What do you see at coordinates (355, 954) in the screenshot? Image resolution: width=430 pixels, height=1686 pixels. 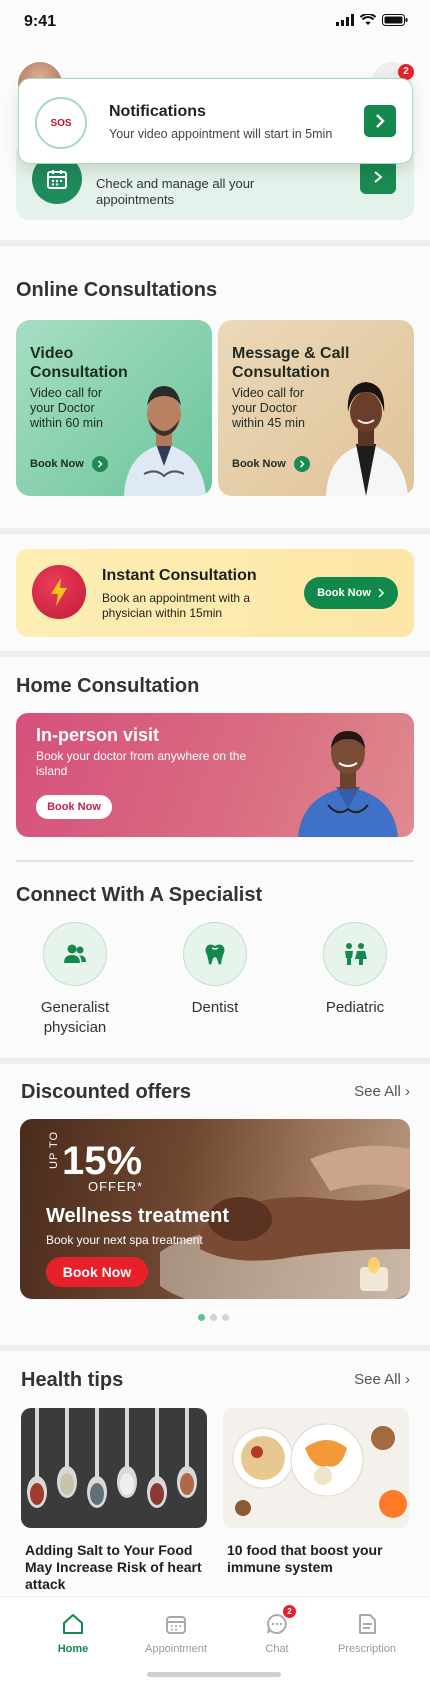 I see `children-icon` at bounding box center [355, 954].